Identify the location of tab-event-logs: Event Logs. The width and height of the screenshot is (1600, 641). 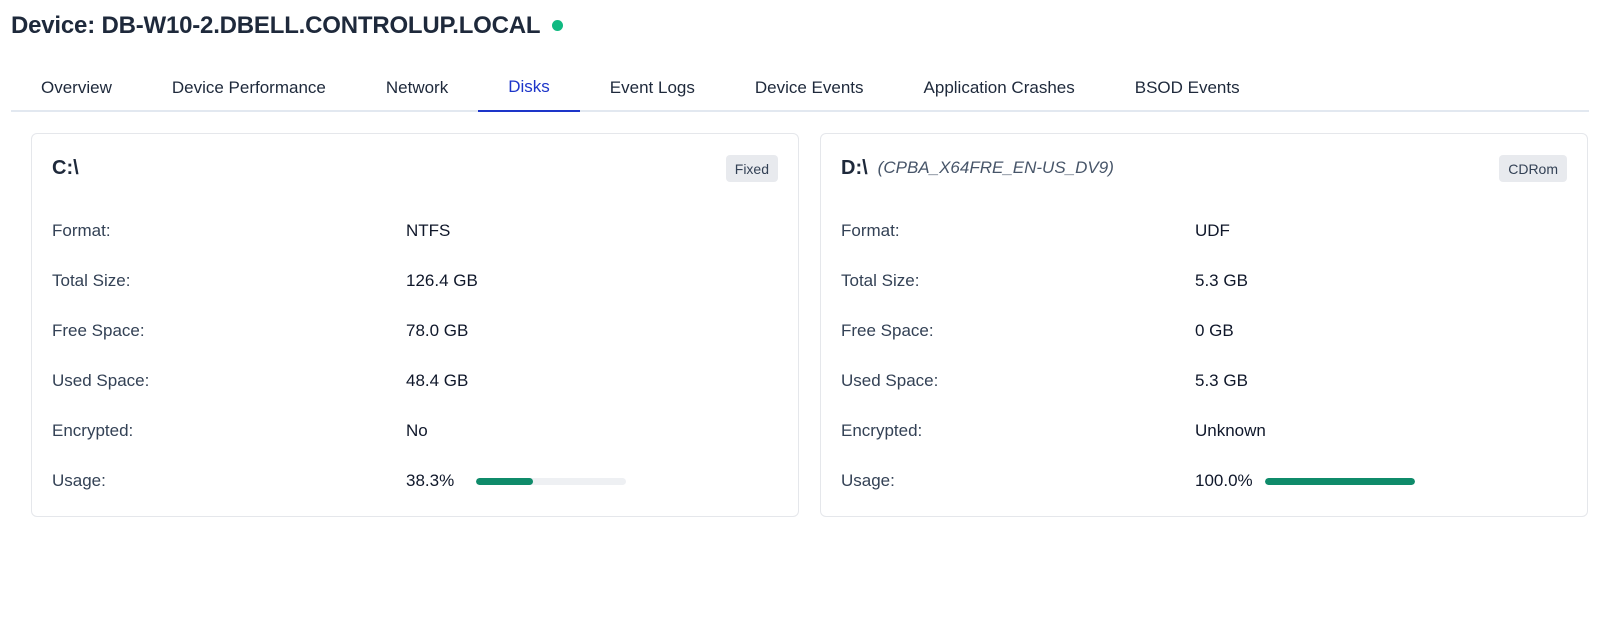
(652, 88).